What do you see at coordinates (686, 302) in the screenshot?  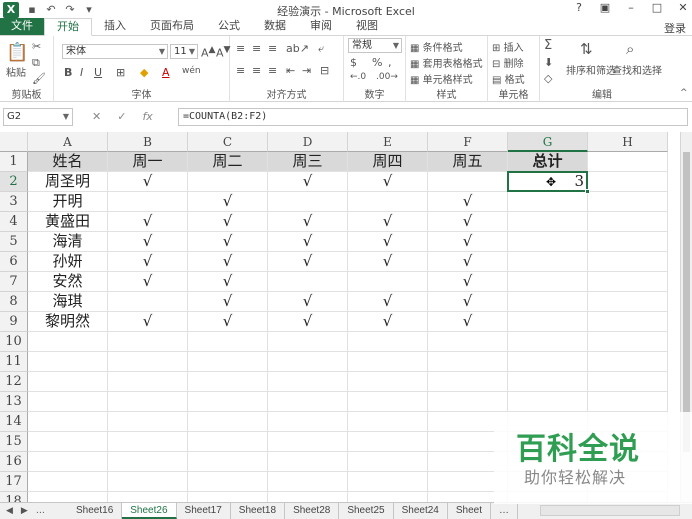 I see `scrollbar-thumb` at bounding box center [686, 302].